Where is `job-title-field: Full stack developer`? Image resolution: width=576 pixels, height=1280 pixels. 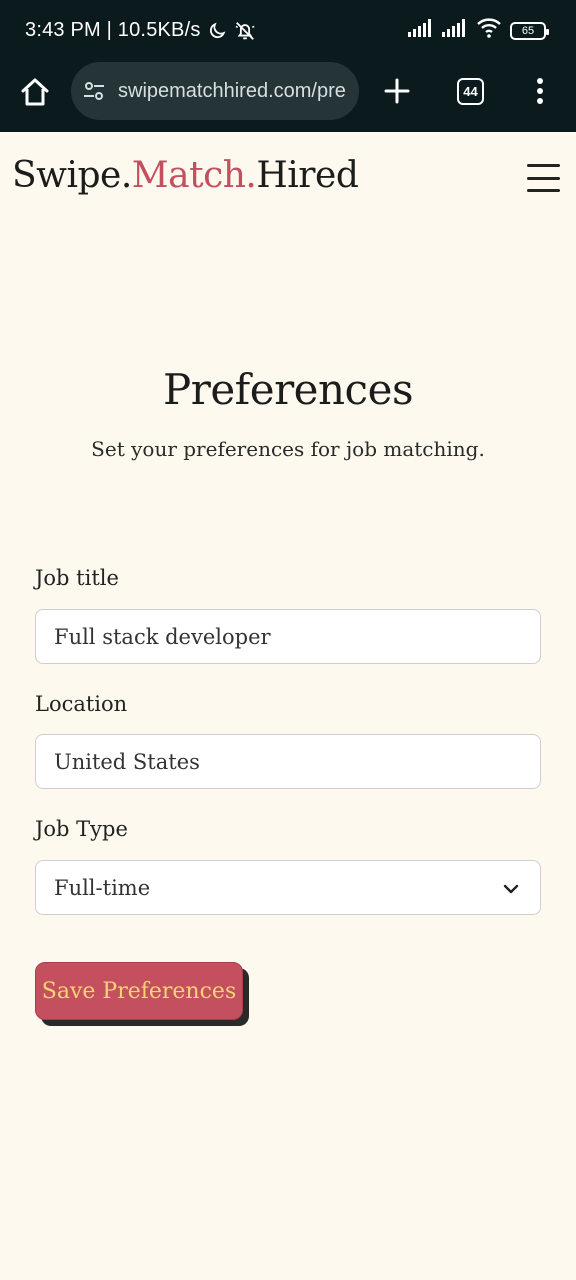 job-title-field: Full stack developer is located at coordinates (288, 636).